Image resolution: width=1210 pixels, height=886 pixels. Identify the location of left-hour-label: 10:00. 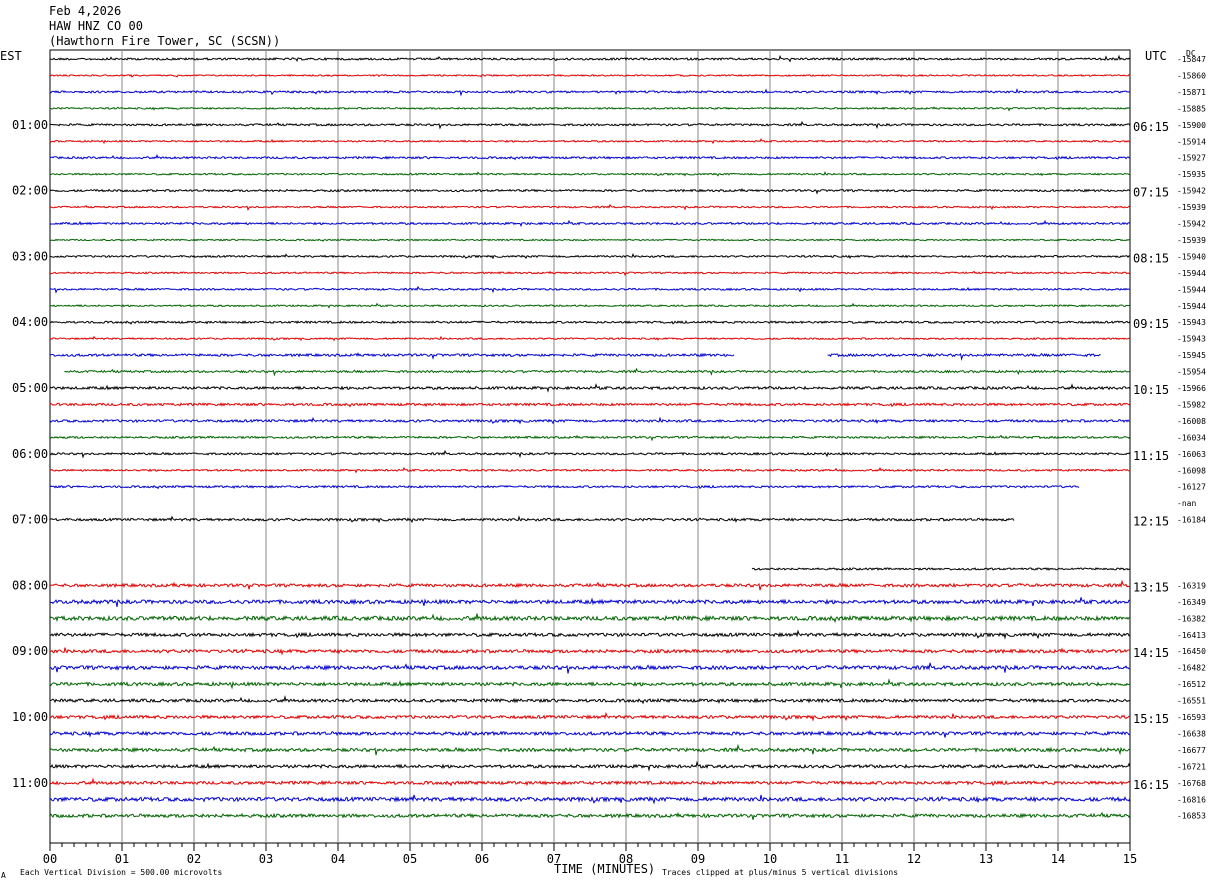
(30, 717).